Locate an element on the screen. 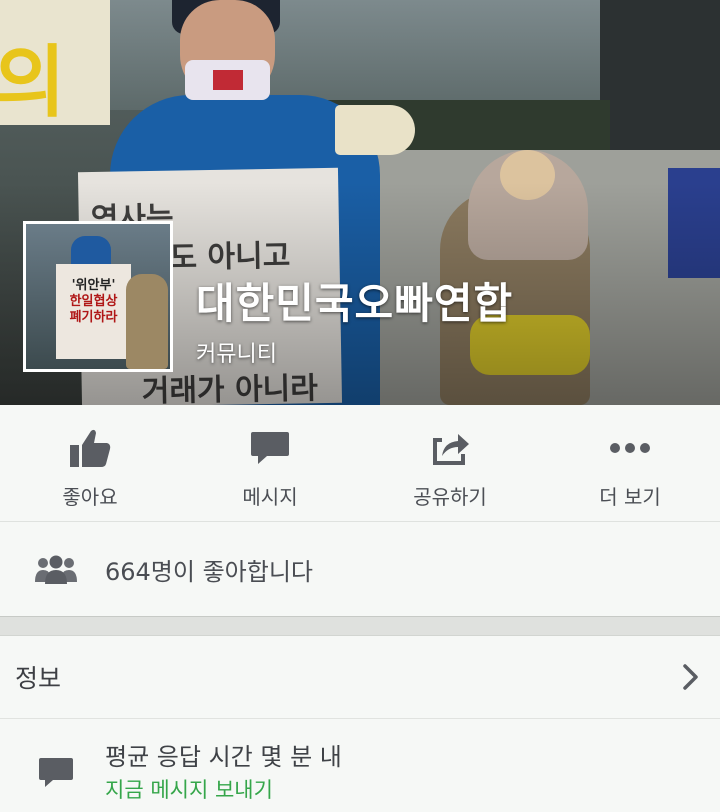  like-button: 좋아요 is located at coordinates (90, 463).